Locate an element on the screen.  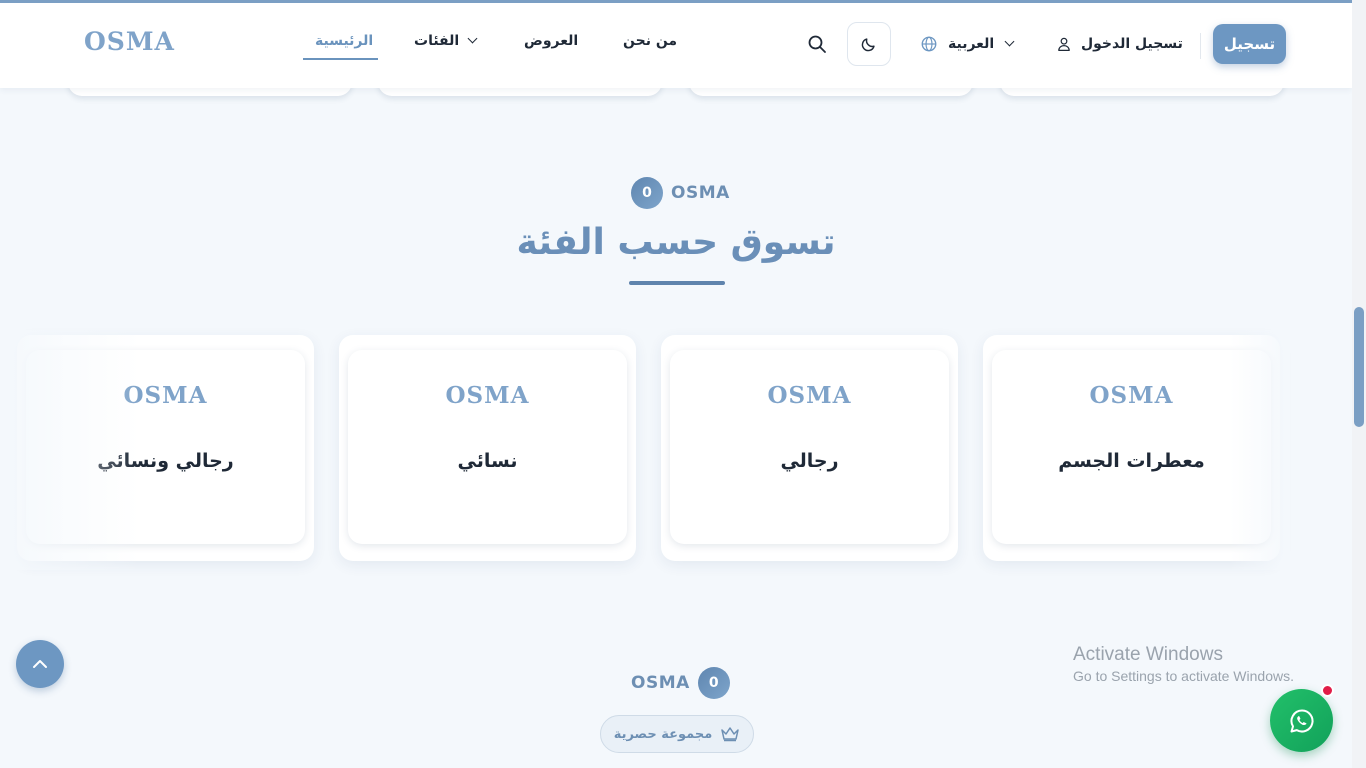
category-card: OSMA رجالي is located at coordinates (809, 448).